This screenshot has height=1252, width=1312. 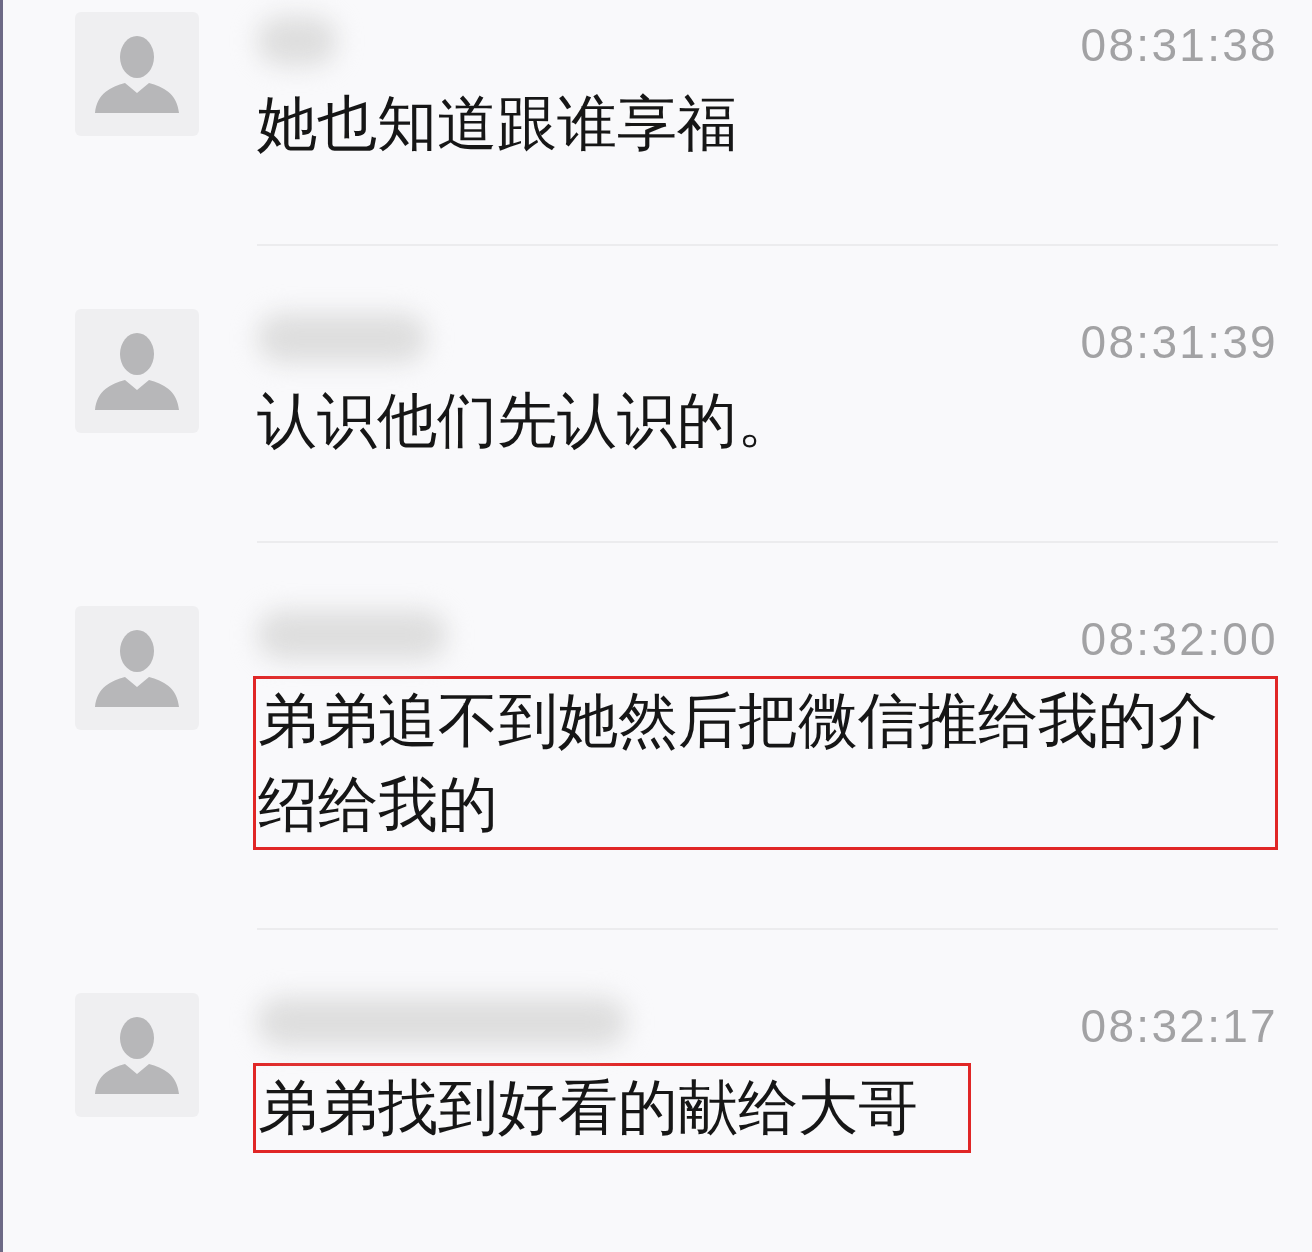 What do you see at coordinates (1179, 45) in the screenshot?
I see `message-time: 08:31:38` at bounding box center [1179, 45].